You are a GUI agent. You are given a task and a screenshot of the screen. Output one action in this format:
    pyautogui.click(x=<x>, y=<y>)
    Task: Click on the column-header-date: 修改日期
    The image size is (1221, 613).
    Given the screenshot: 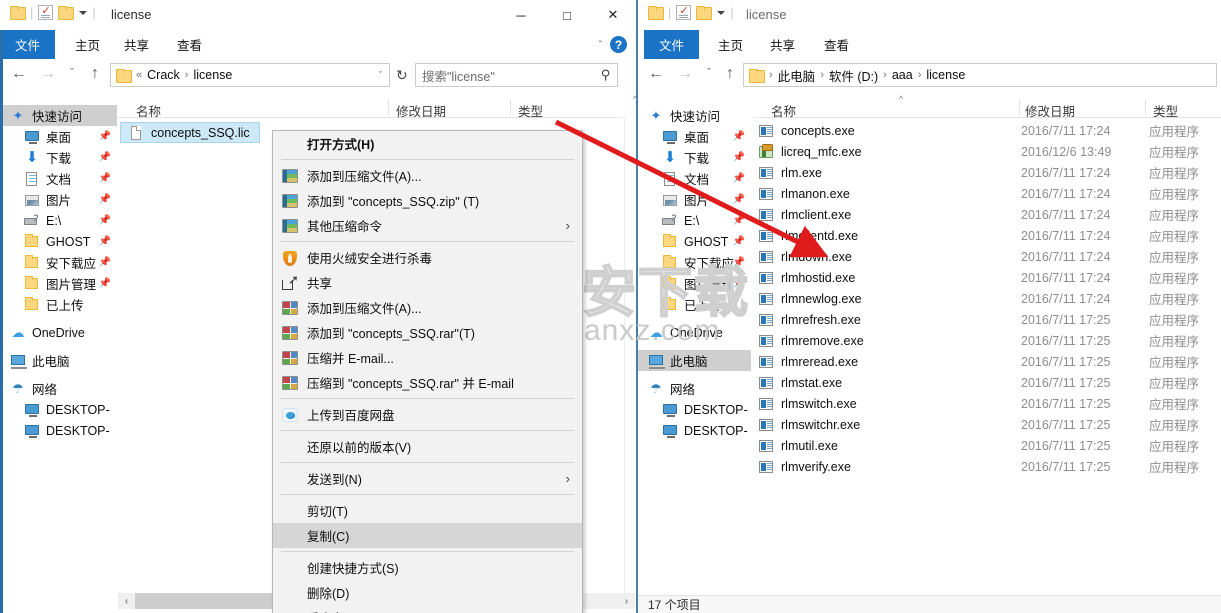 What is the action you would take?
    pyautogui.click(x=1050, y=110)
    